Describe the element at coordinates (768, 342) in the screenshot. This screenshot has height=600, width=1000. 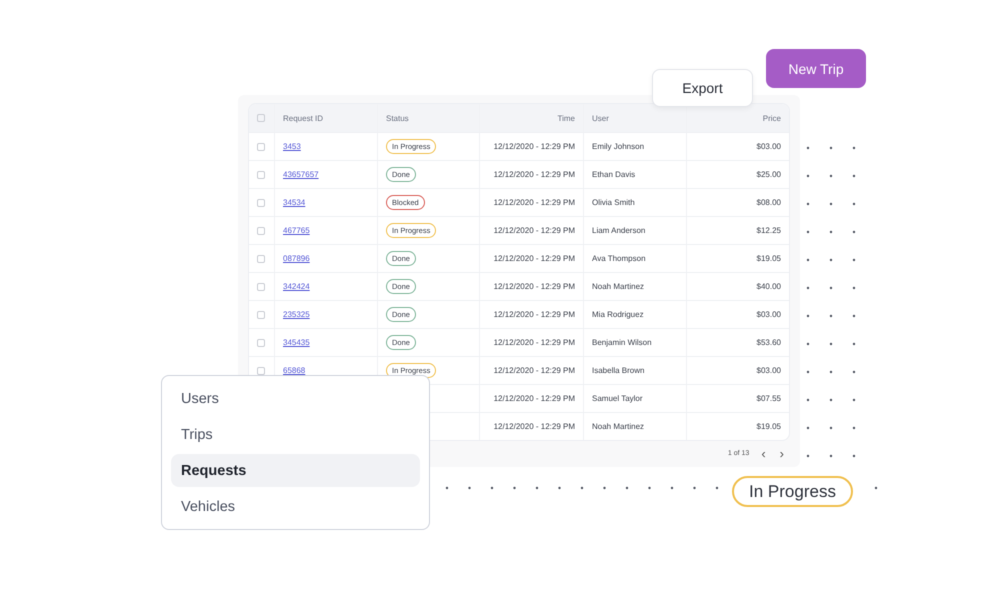
I see `price-cell: $53.60` at that location.